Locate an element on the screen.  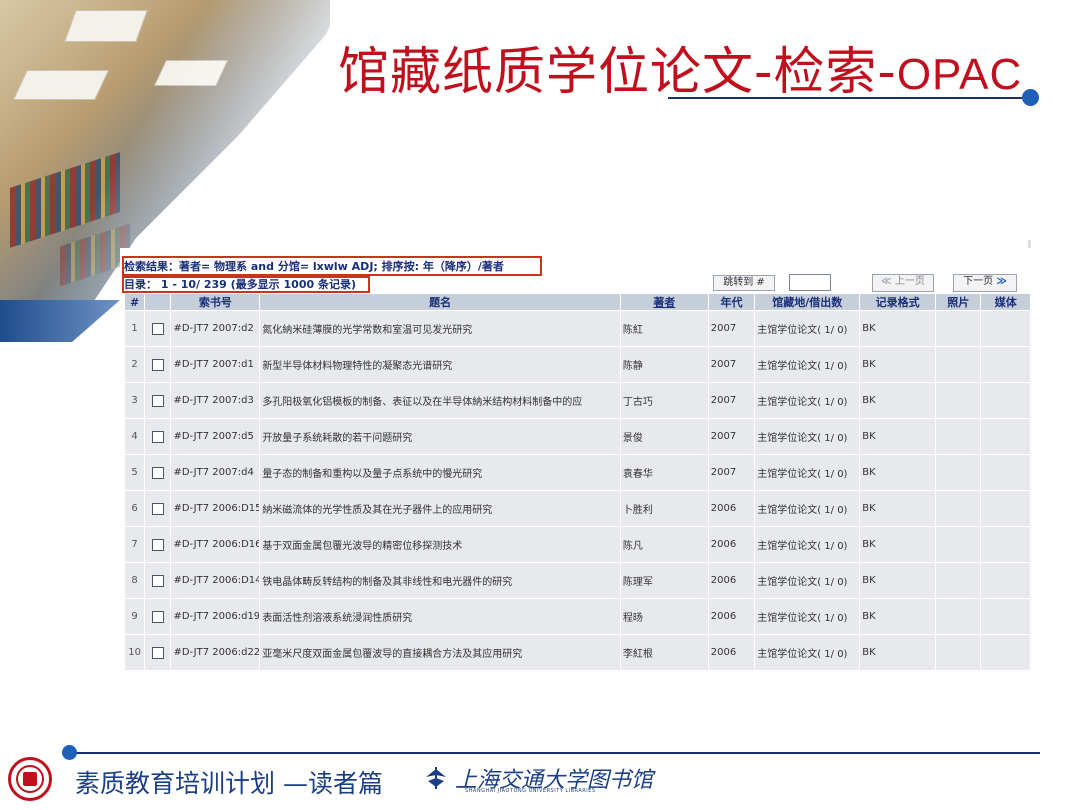
col-header-call-number: 索书号 is located at coordinates (215, 302).